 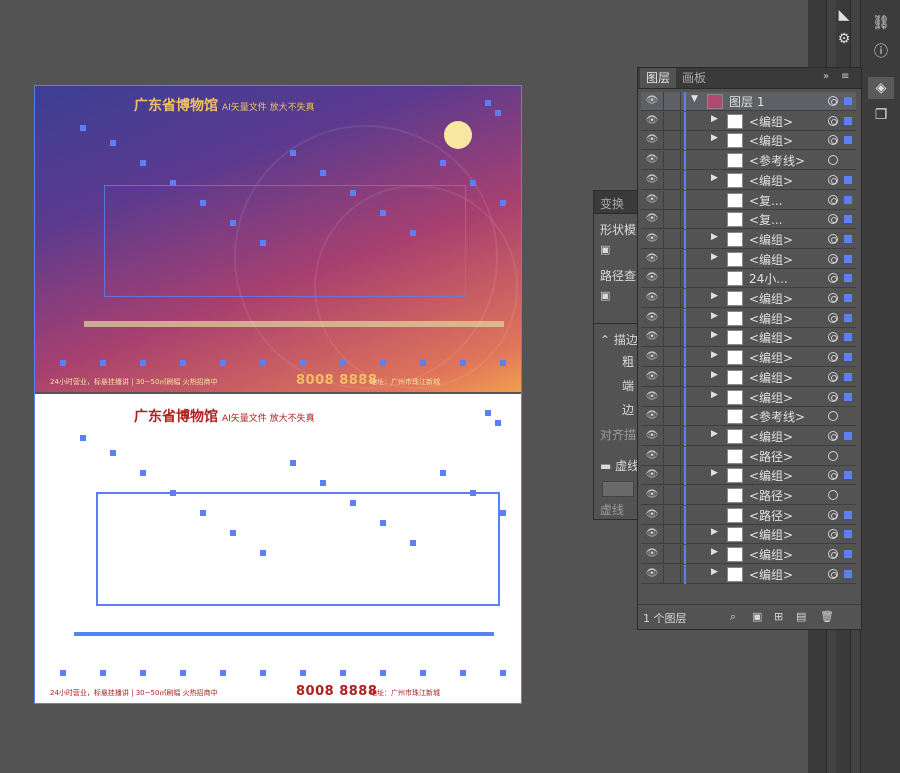 What do you see at coordinates (694, 78) in the screenshot?
I see `tab-artboards: 画板` at bounding box center [694, 78].